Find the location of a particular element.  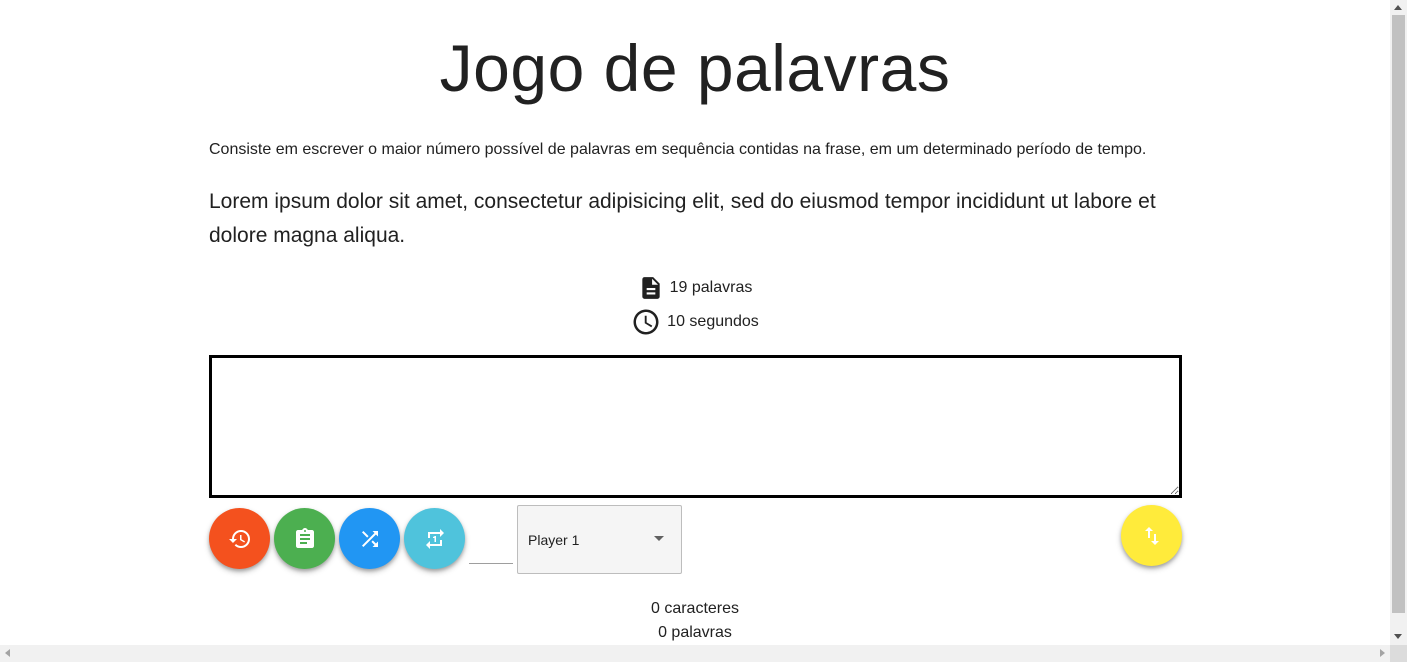

repeat-one-button is located at coordinates (434, 538).